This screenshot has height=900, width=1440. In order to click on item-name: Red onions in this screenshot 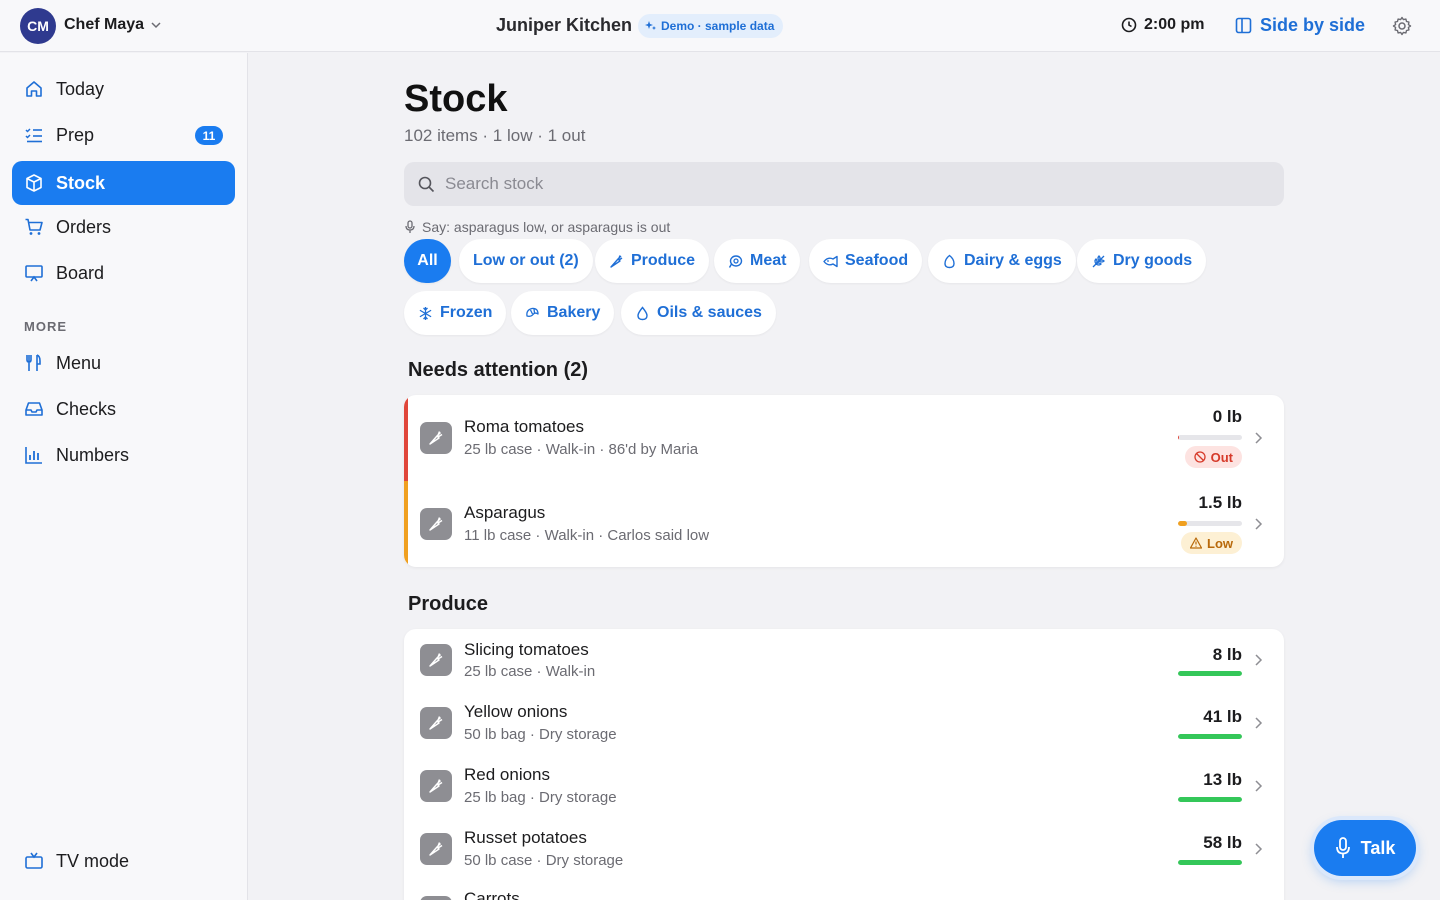, I will do `click(507, 774)`.